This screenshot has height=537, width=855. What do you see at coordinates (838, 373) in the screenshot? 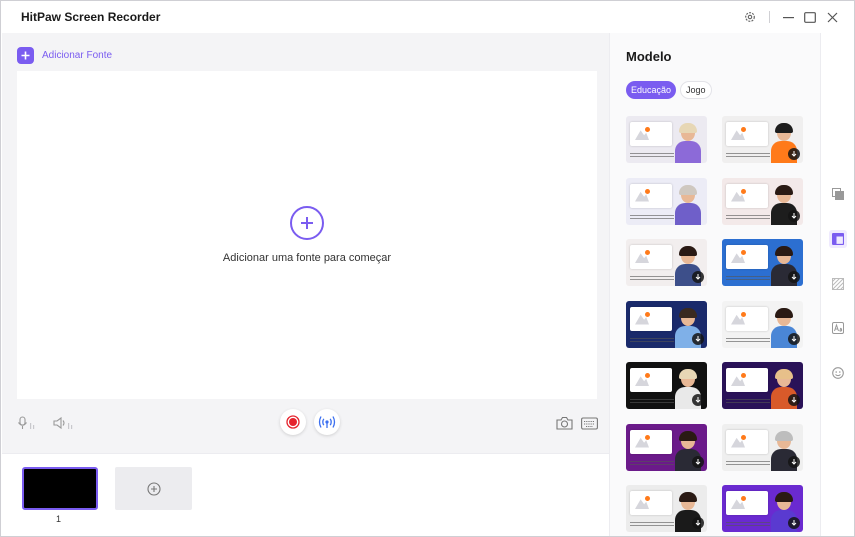
I see `sticker-icon` at bounding box center [838, 373].